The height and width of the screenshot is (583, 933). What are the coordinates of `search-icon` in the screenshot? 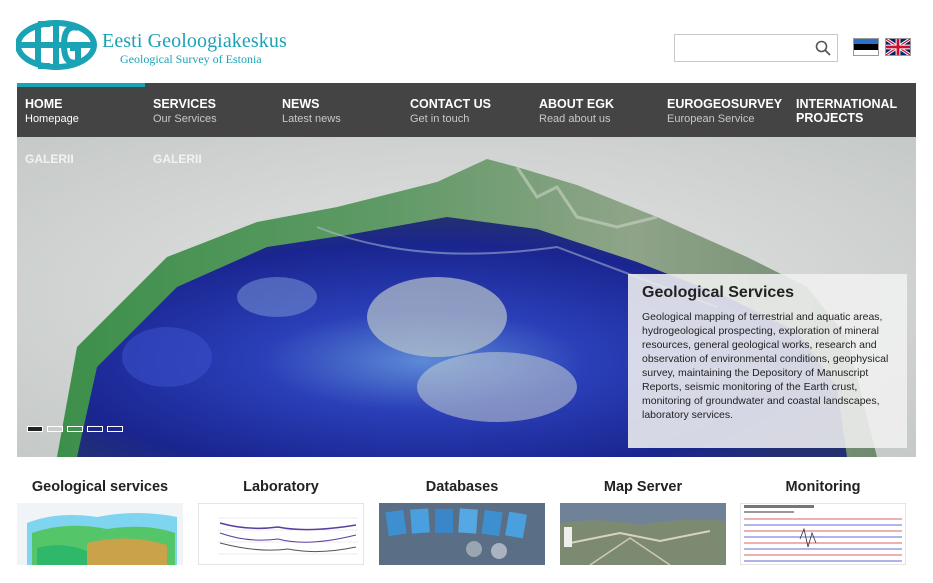 It's located at (823, 48).